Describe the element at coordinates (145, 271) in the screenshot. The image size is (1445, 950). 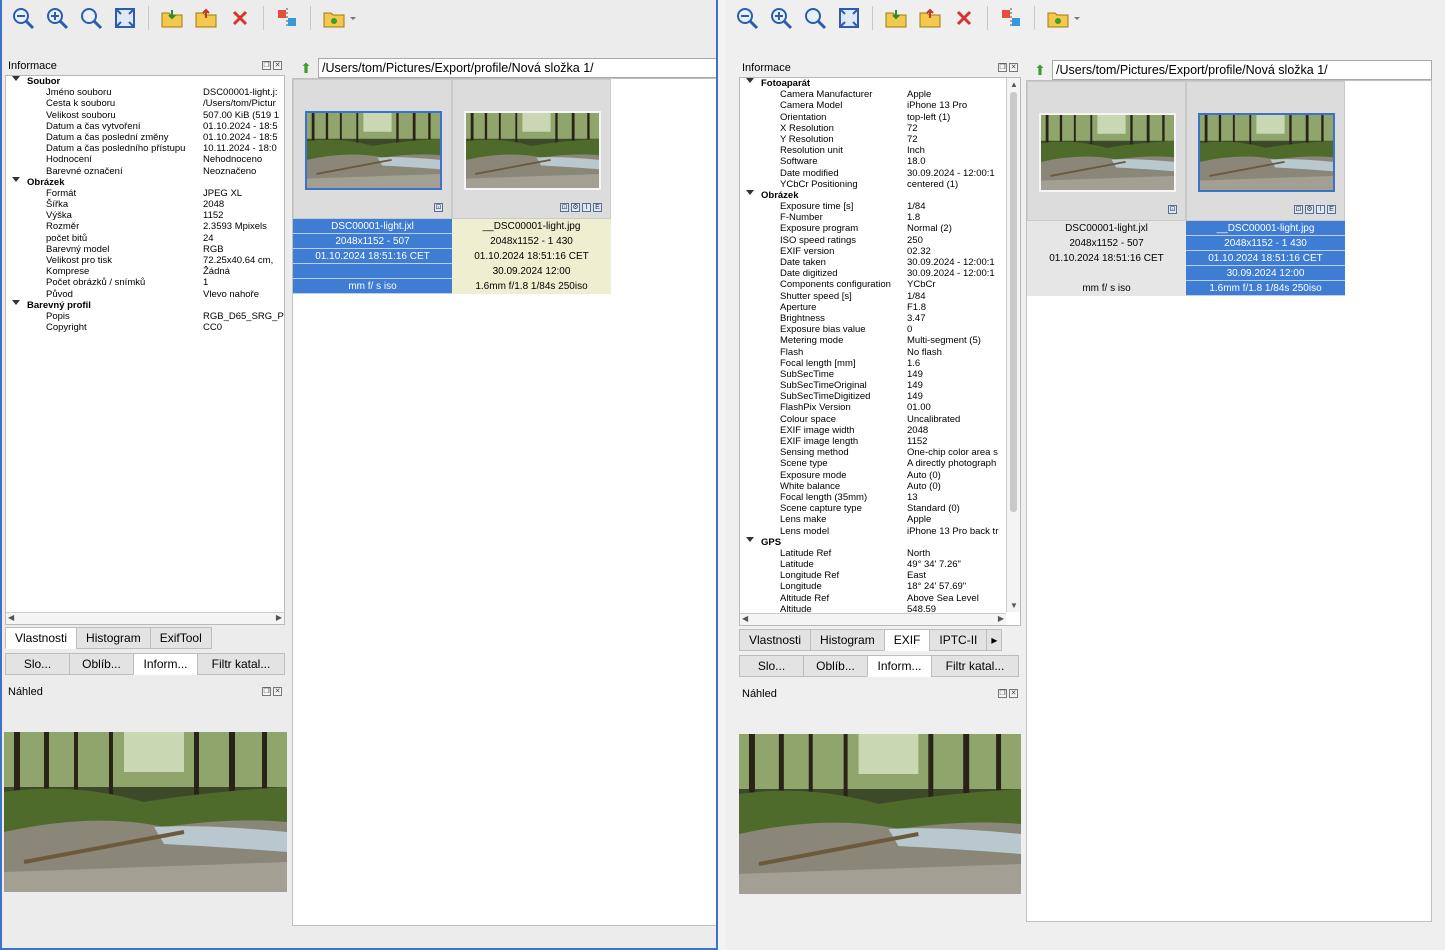
I see `tree-row: Komprese Žádná` at that location.